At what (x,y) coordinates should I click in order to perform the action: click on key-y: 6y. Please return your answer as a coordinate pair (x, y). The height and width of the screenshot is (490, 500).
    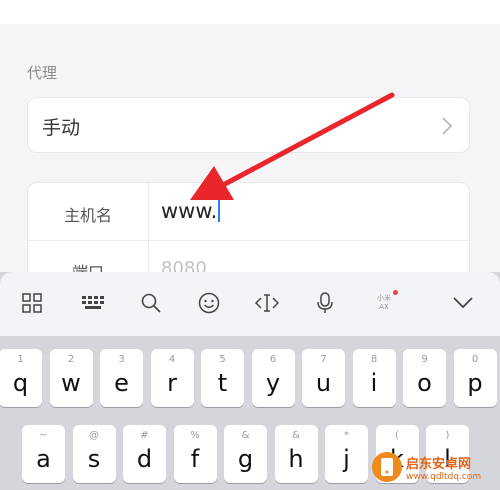
    Looking at the image, I should click on (273, 378).